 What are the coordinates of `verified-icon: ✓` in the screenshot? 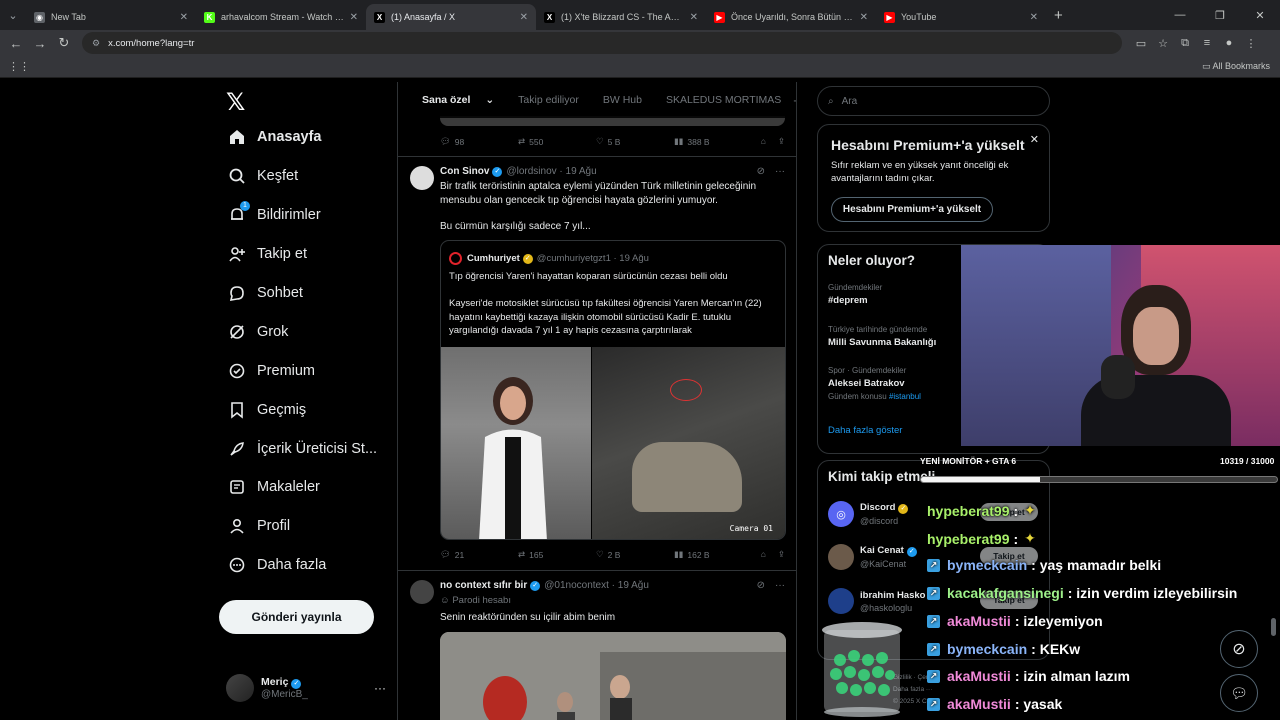 It's located at (296, 684).